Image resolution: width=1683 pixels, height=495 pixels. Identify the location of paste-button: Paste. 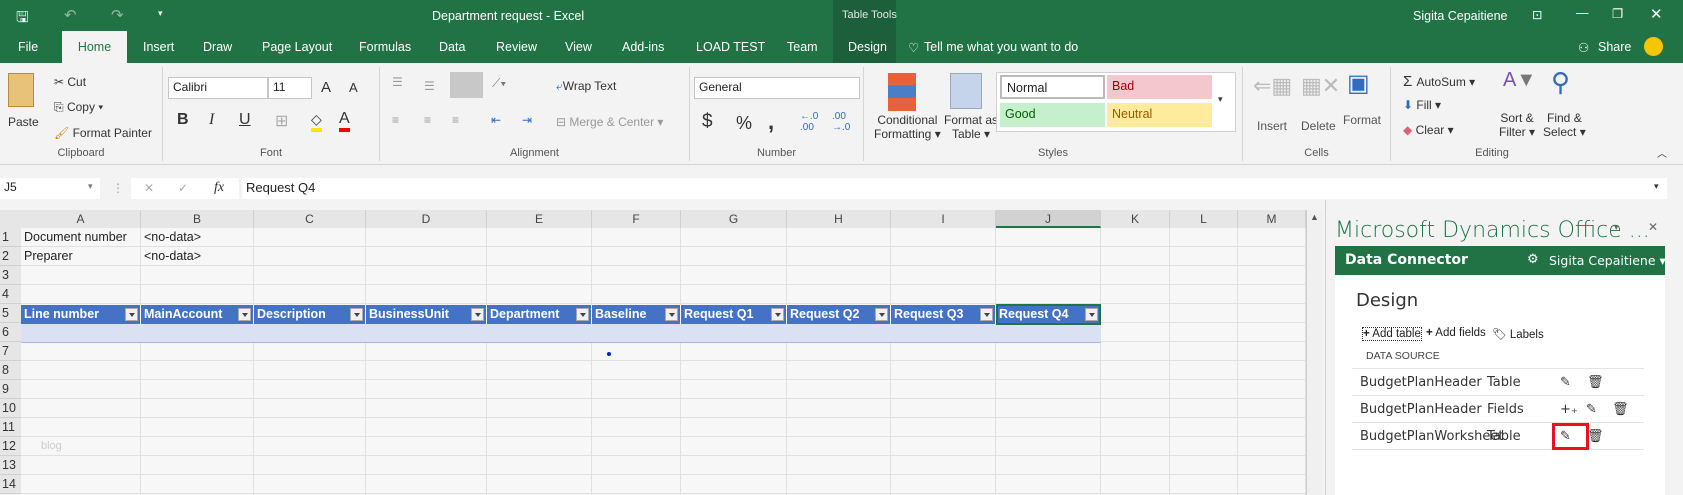
(23, 122).